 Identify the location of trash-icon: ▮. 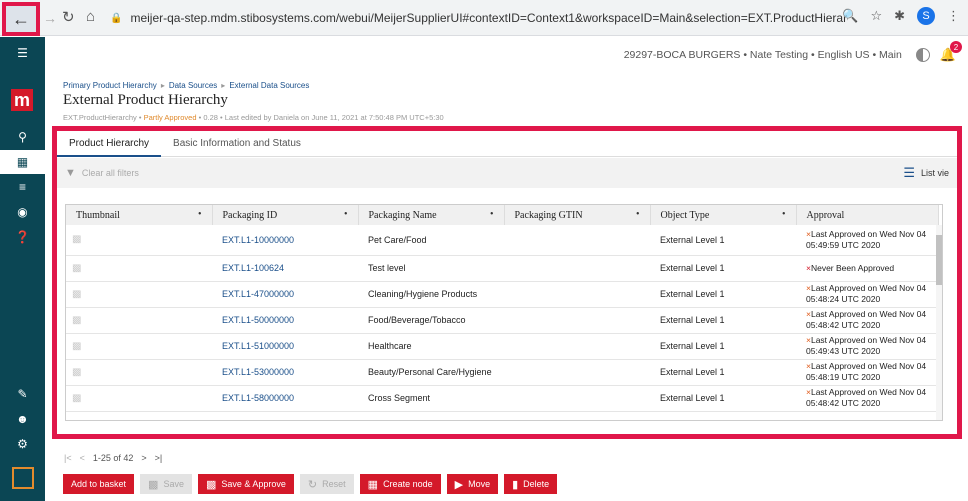
(515, 484).